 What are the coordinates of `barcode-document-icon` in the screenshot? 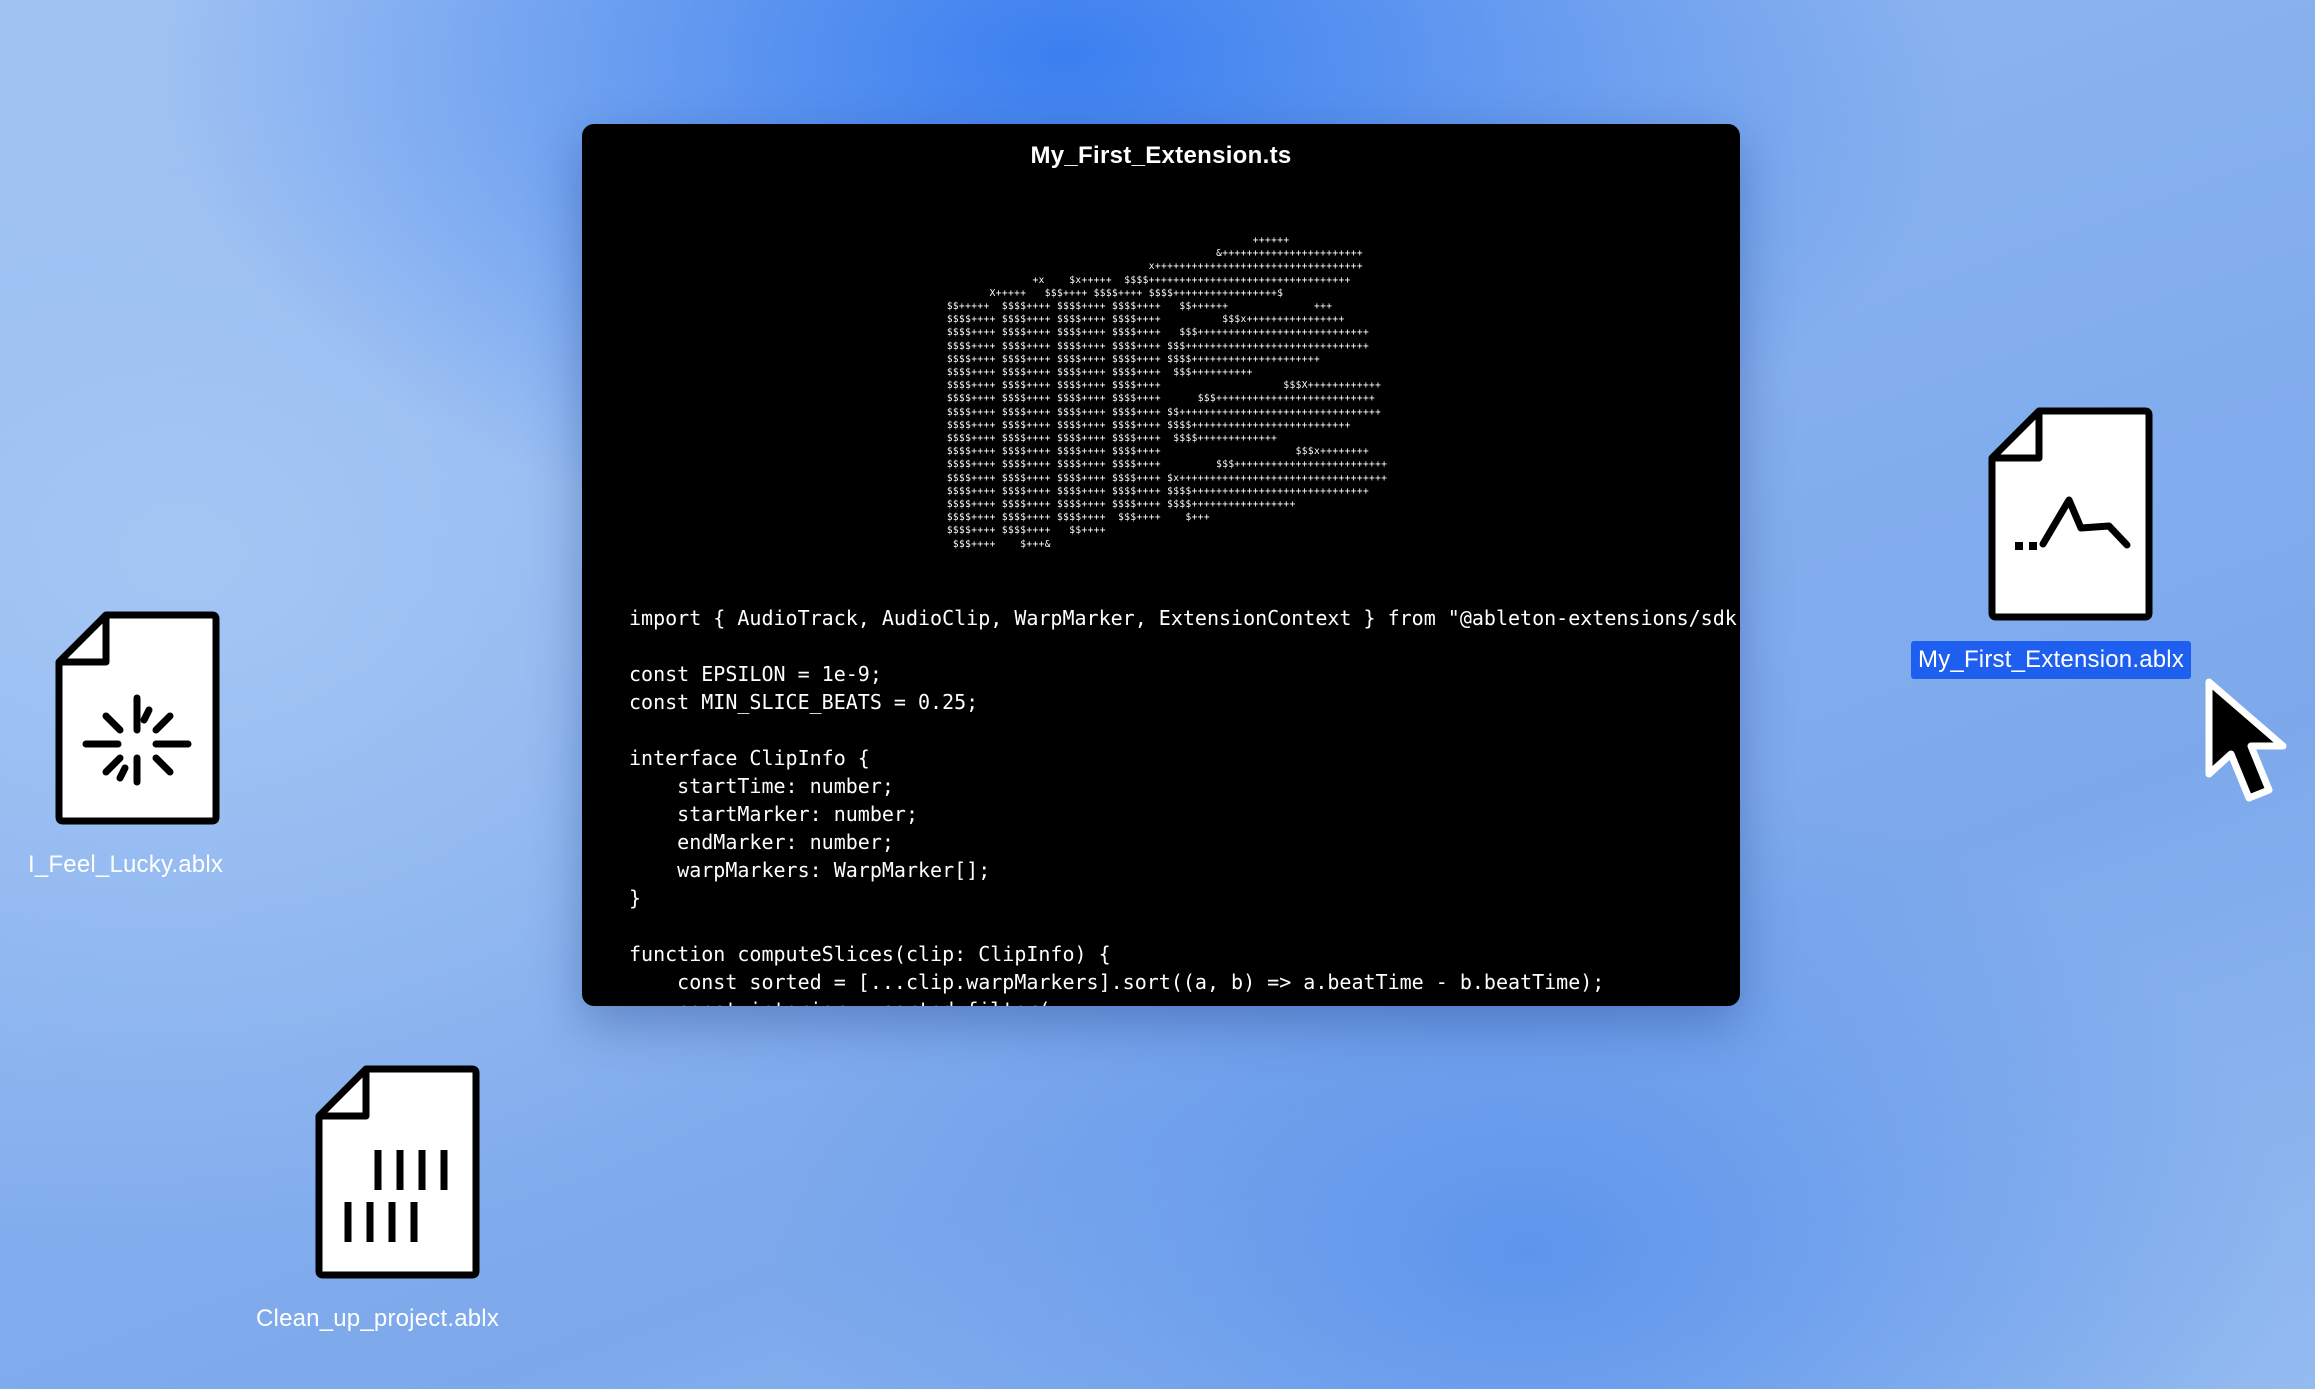 It's located at (397, 1172).